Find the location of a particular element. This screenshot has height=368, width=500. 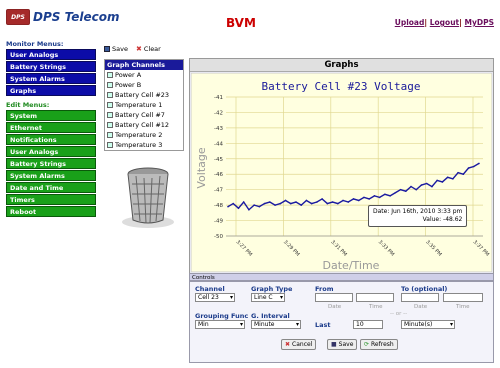

cancel-icon: ✖ is located at coordinates (288, 344).